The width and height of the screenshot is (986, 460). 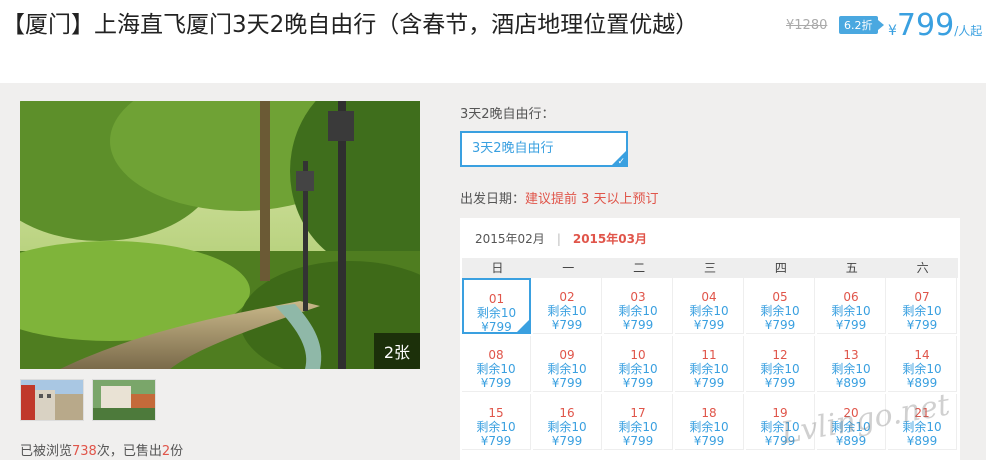 What do you see at coordinates (709, 355) in the screenshot?
I see `day-number: 11` at bounding box center [709, 355].